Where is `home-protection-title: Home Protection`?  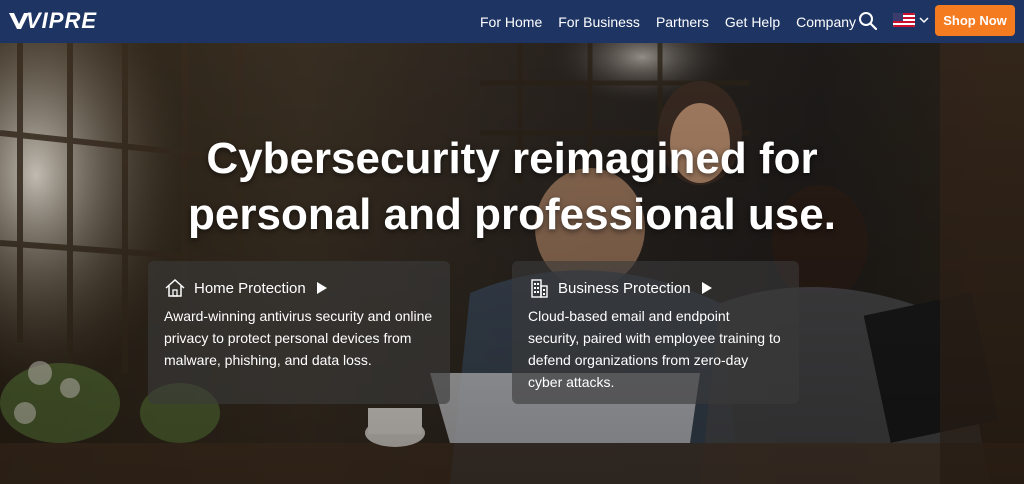 home-protection-title: Home Protection is located at coordinates (250, 288).